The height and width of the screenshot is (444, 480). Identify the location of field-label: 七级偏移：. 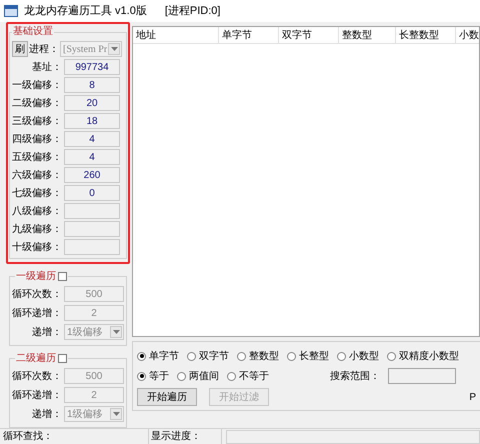
(37, 193).